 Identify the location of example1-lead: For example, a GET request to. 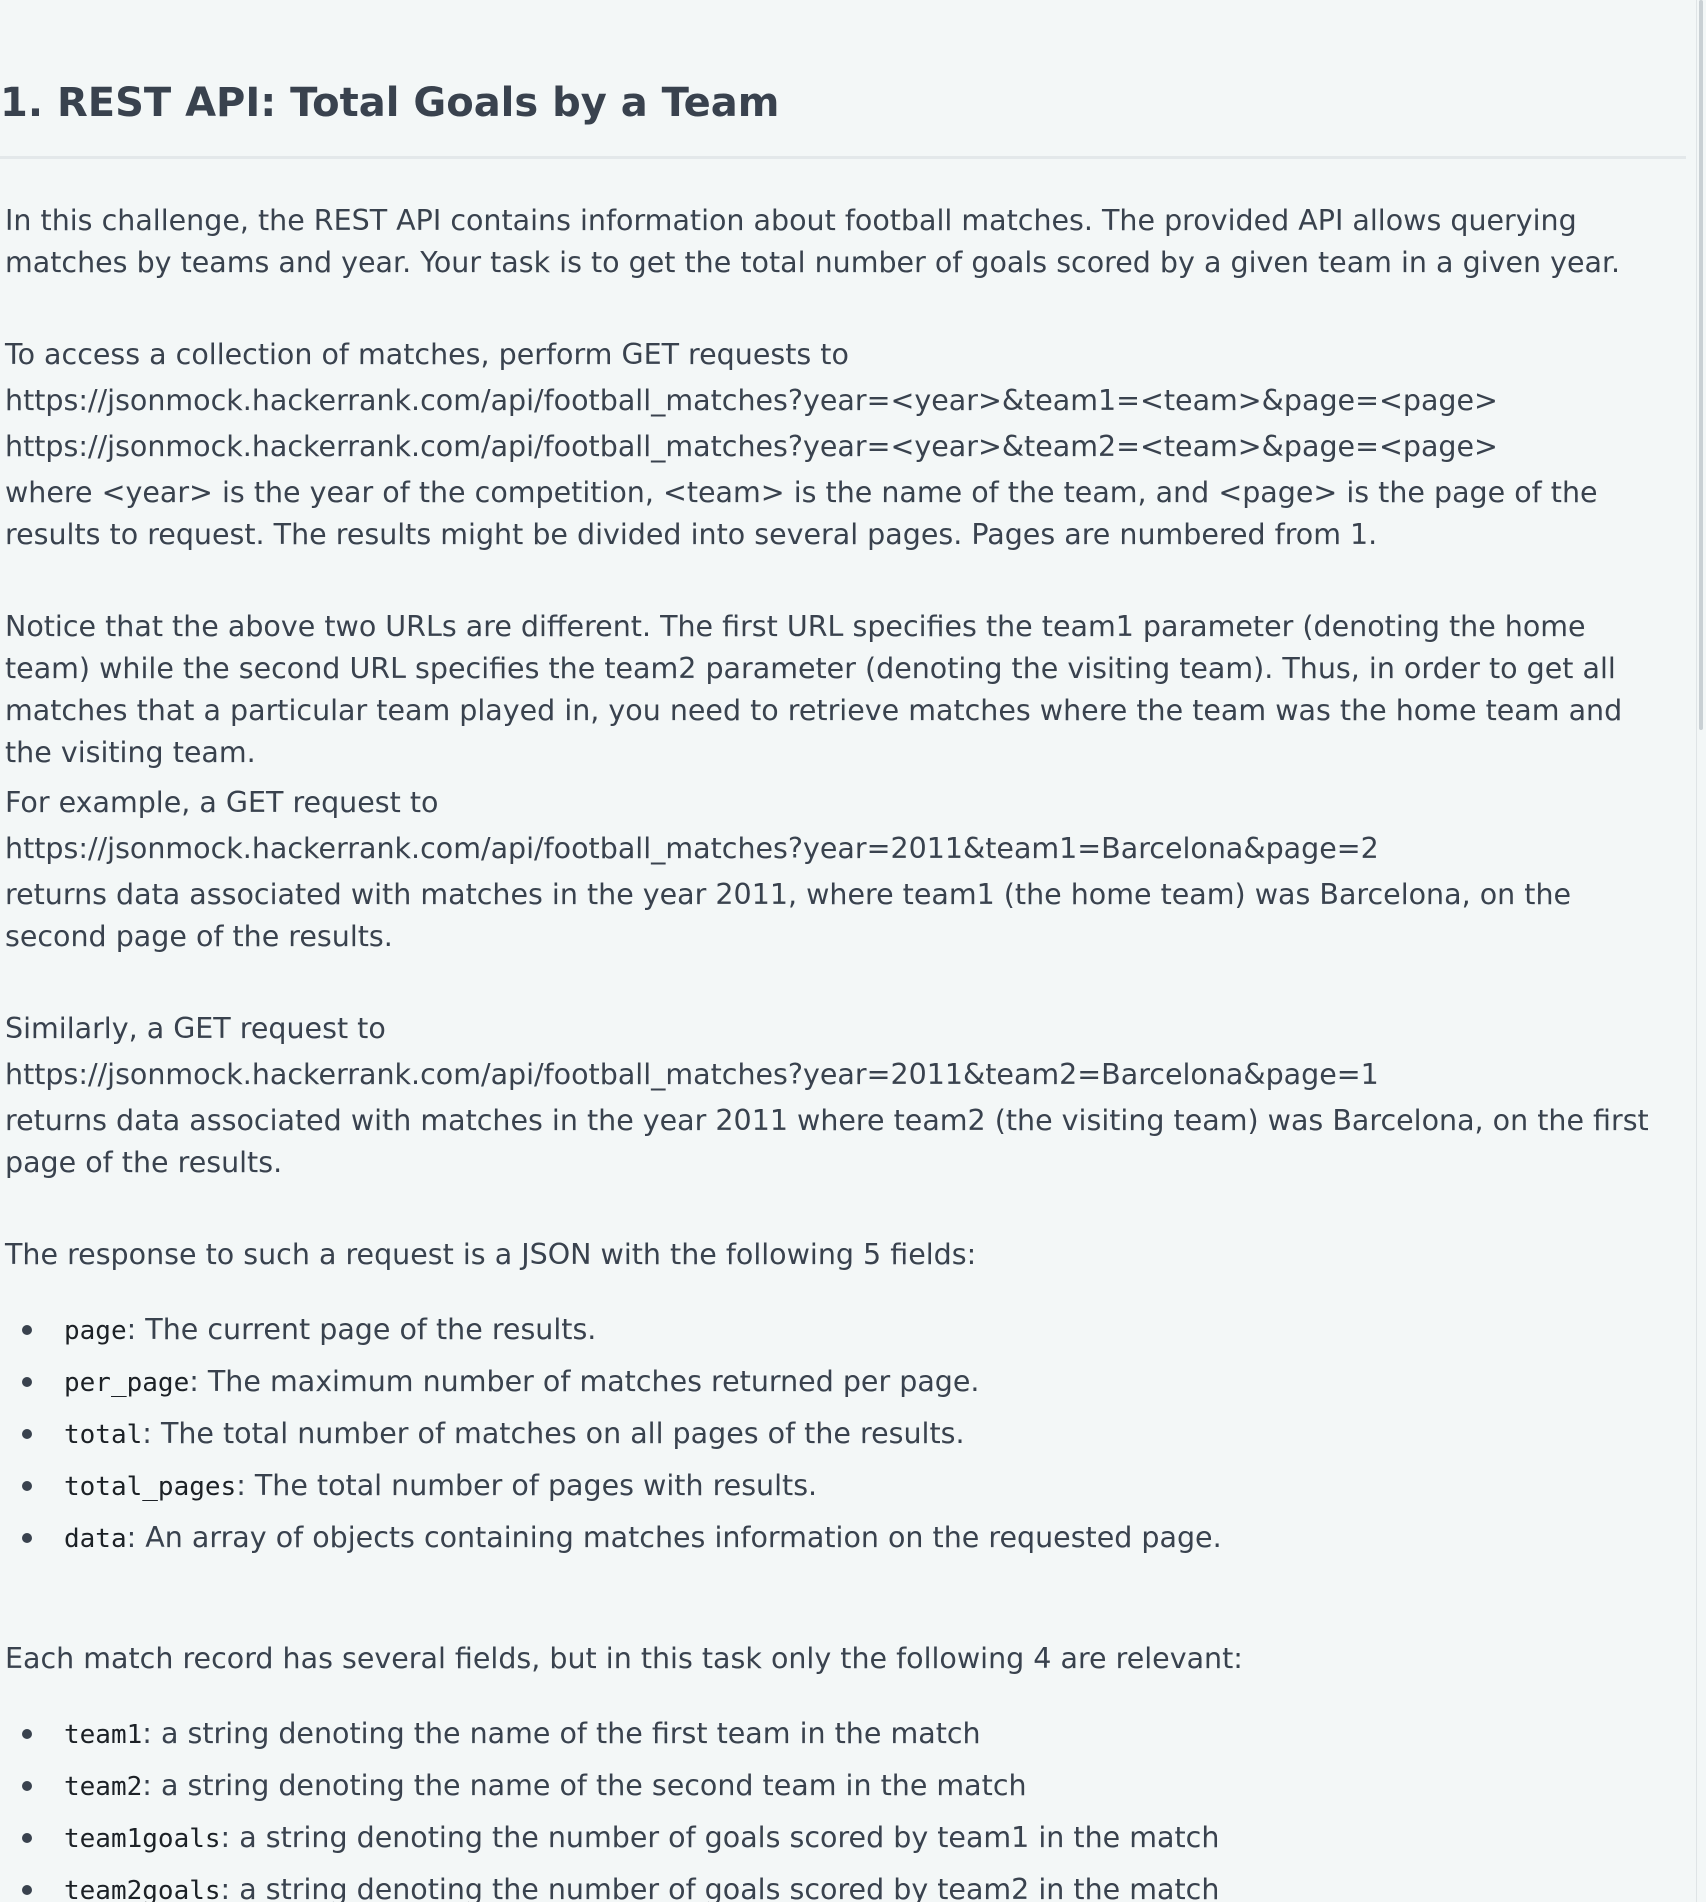
(222, 802).